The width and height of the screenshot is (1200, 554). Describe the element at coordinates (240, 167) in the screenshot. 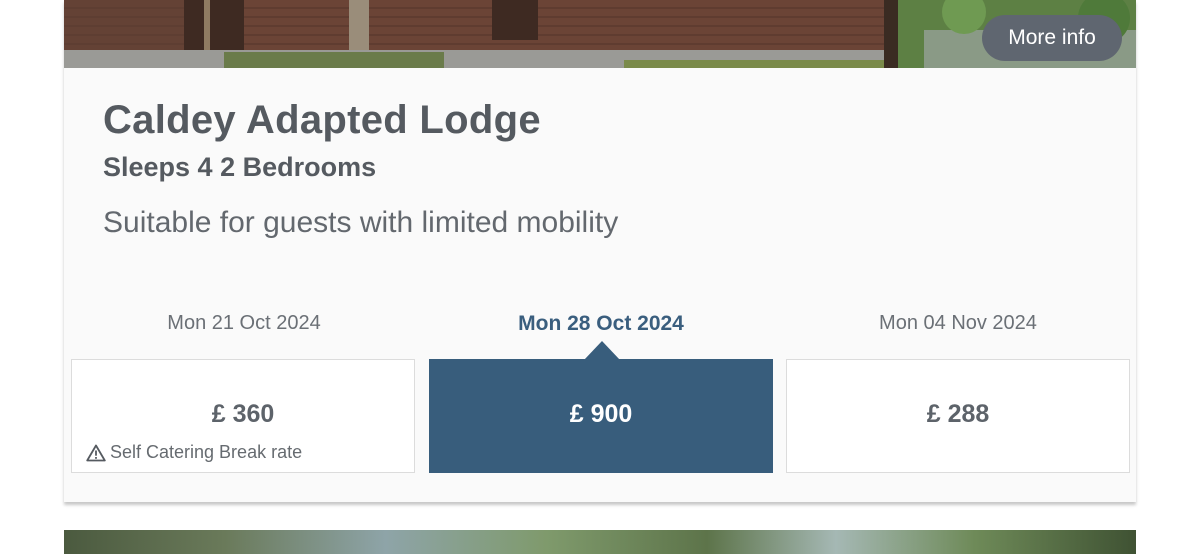

I see `lodge-capacity: Sleeps 4 2 Bedrooms` at that location.